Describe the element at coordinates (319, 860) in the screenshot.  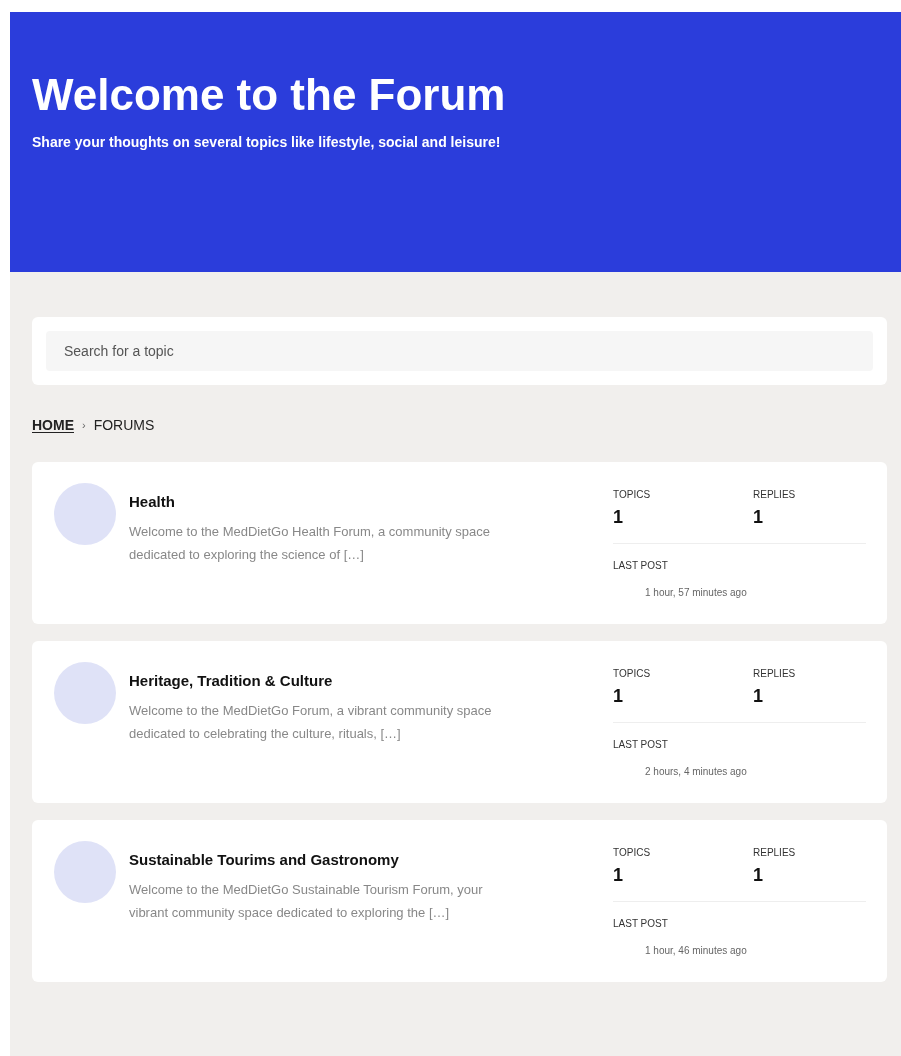
I see `forum-title: Sustainable Tourims and Gastronomy` at that location.